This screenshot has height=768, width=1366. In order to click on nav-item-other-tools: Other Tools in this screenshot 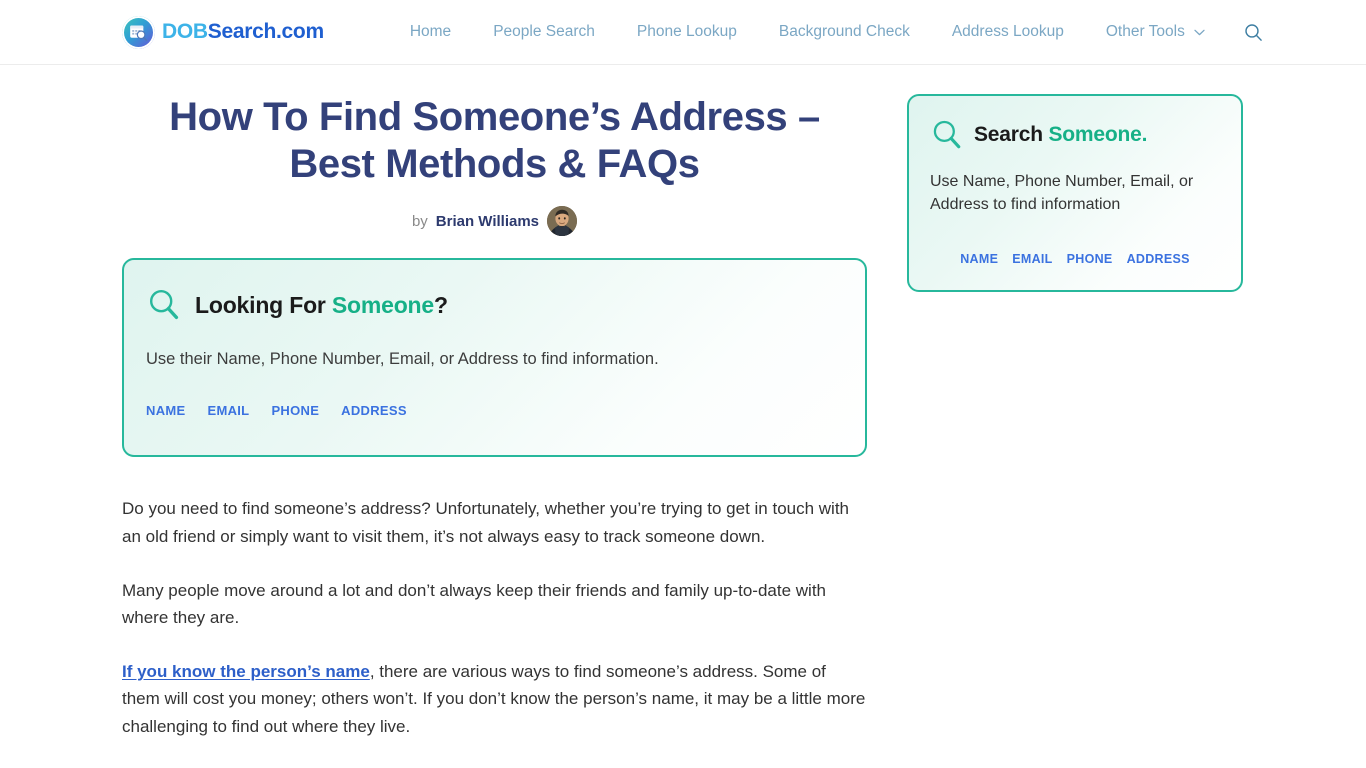, I will do `click(1155, 32)`.